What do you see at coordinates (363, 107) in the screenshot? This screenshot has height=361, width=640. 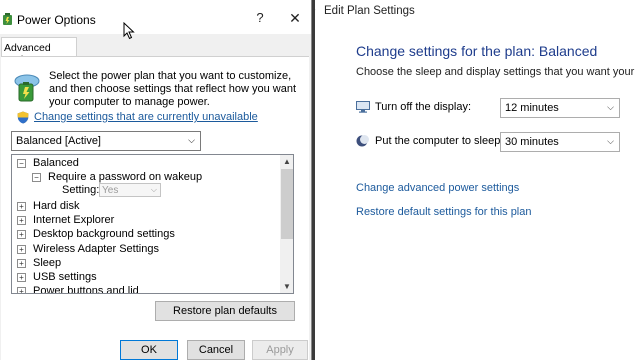 I see `monitor-icon` at bounding box center [363, 107].